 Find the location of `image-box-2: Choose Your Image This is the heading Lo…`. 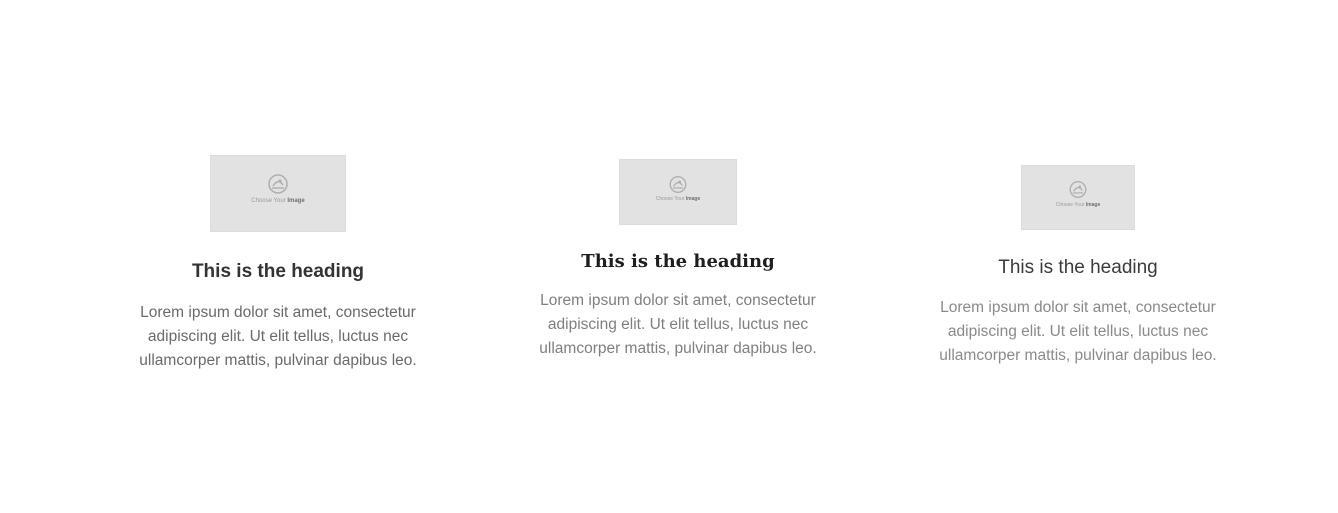

image-box-2: Choose Your Image This is the heading Lo… is located at coordinates (678, 260).